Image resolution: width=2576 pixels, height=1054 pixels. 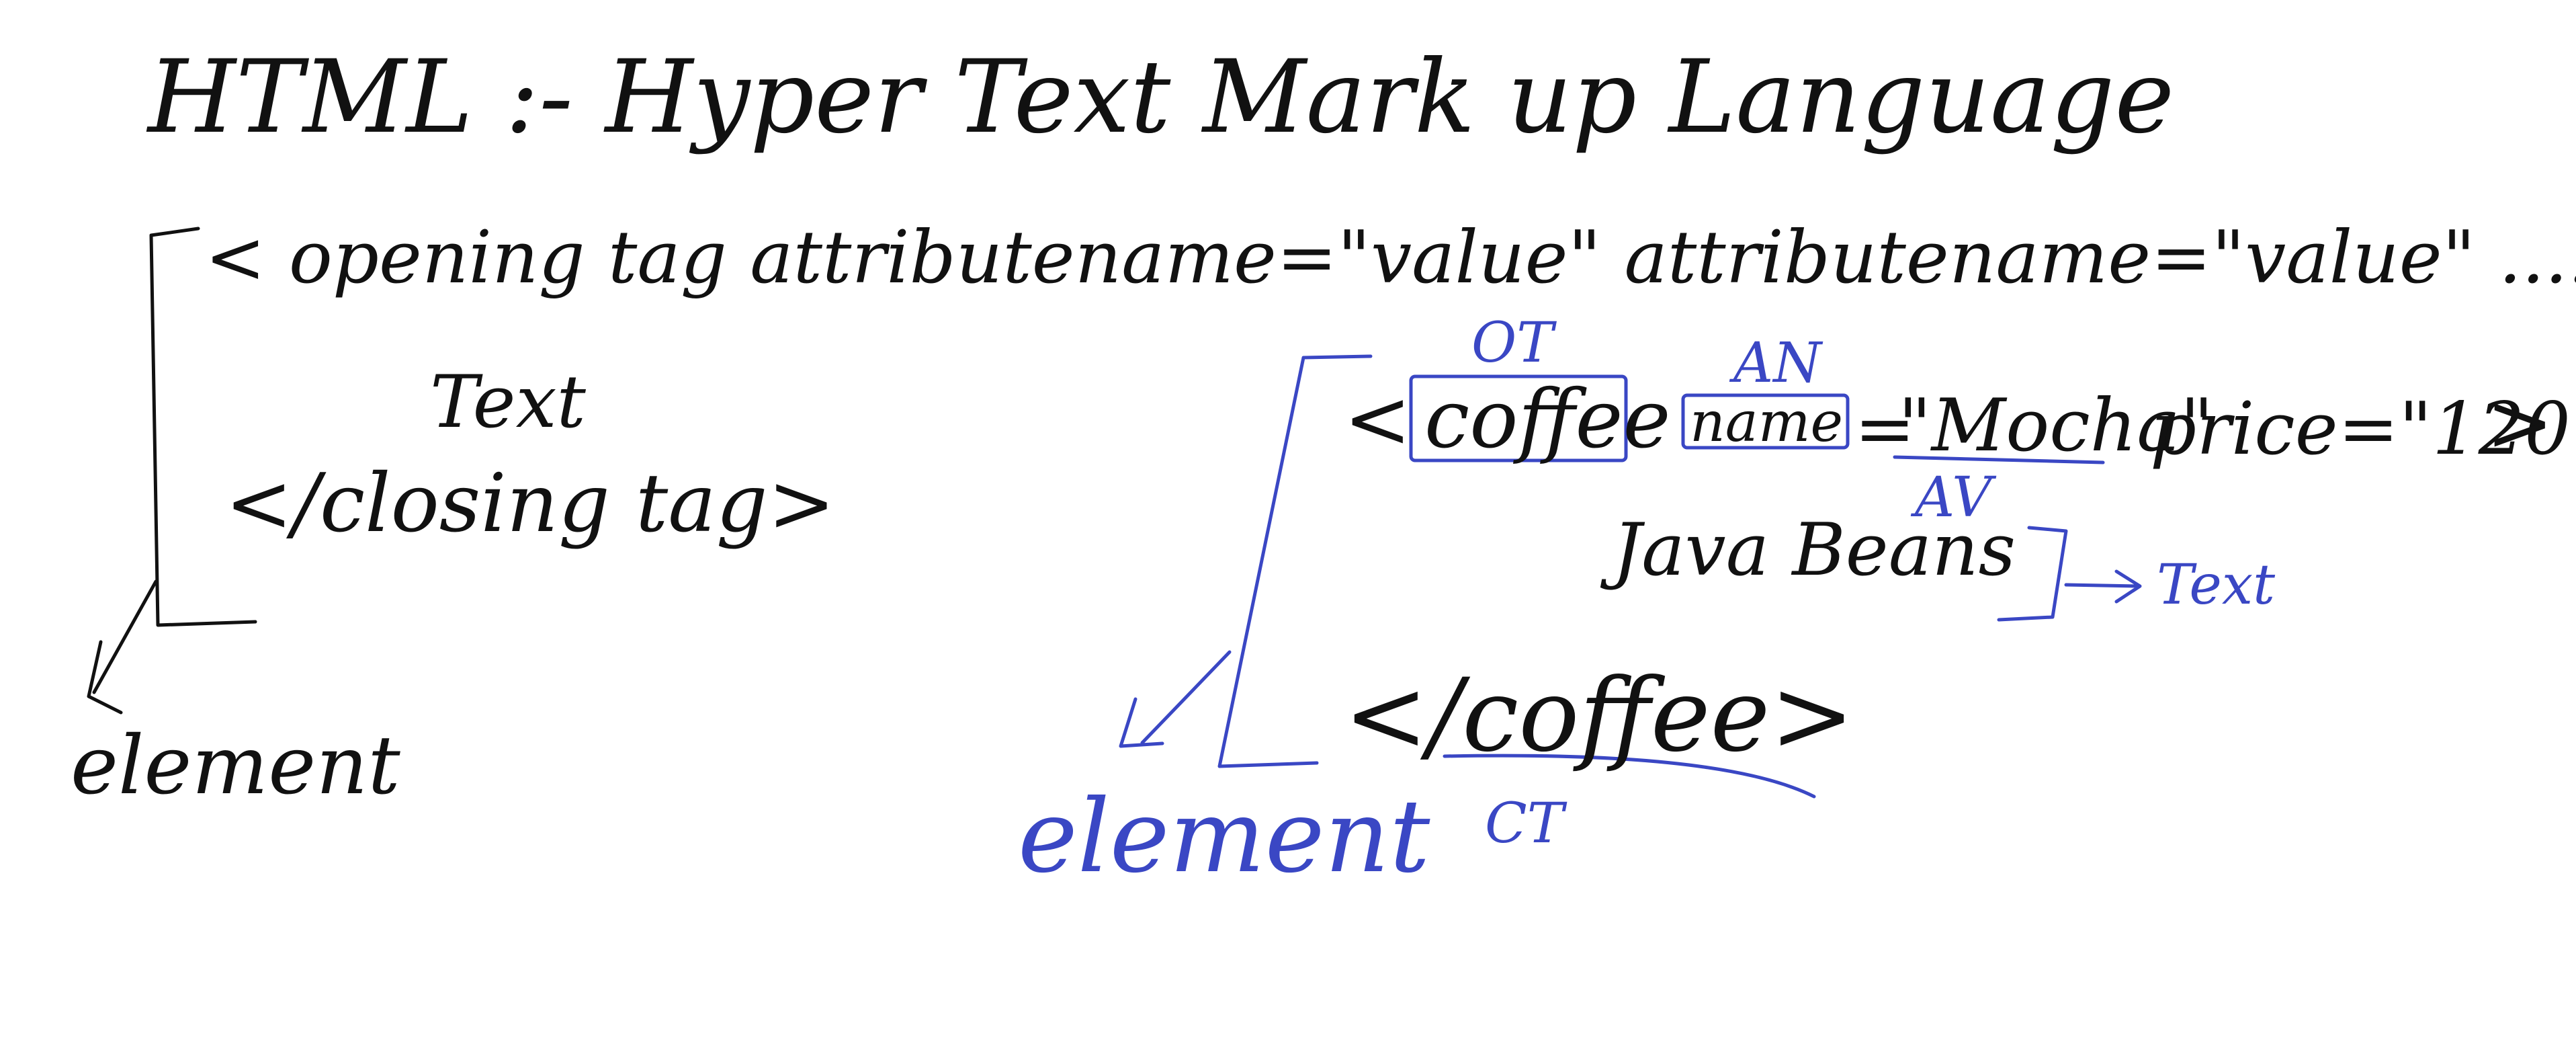 What do you see at coordinates (1175, 699) in the screenshot?
I see `example-element-arrow` at bounding box center [1175, 699].